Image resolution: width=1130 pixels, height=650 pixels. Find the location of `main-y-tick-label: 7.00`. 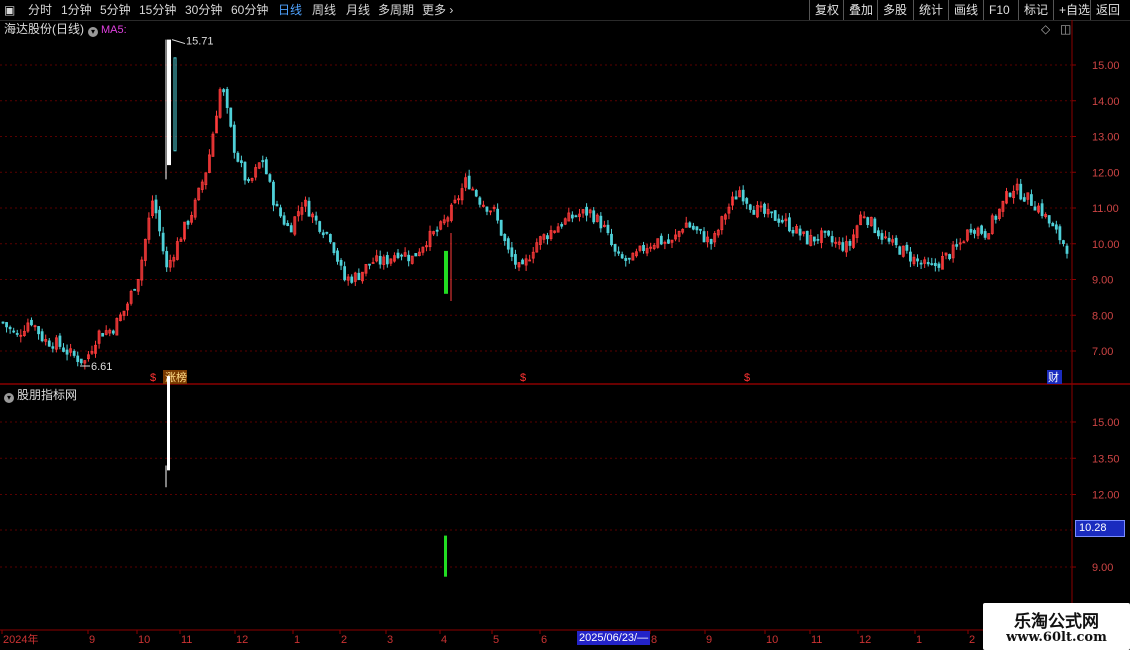

main-y-tick-label: 7.00 is located at coordinates (1102, 352).